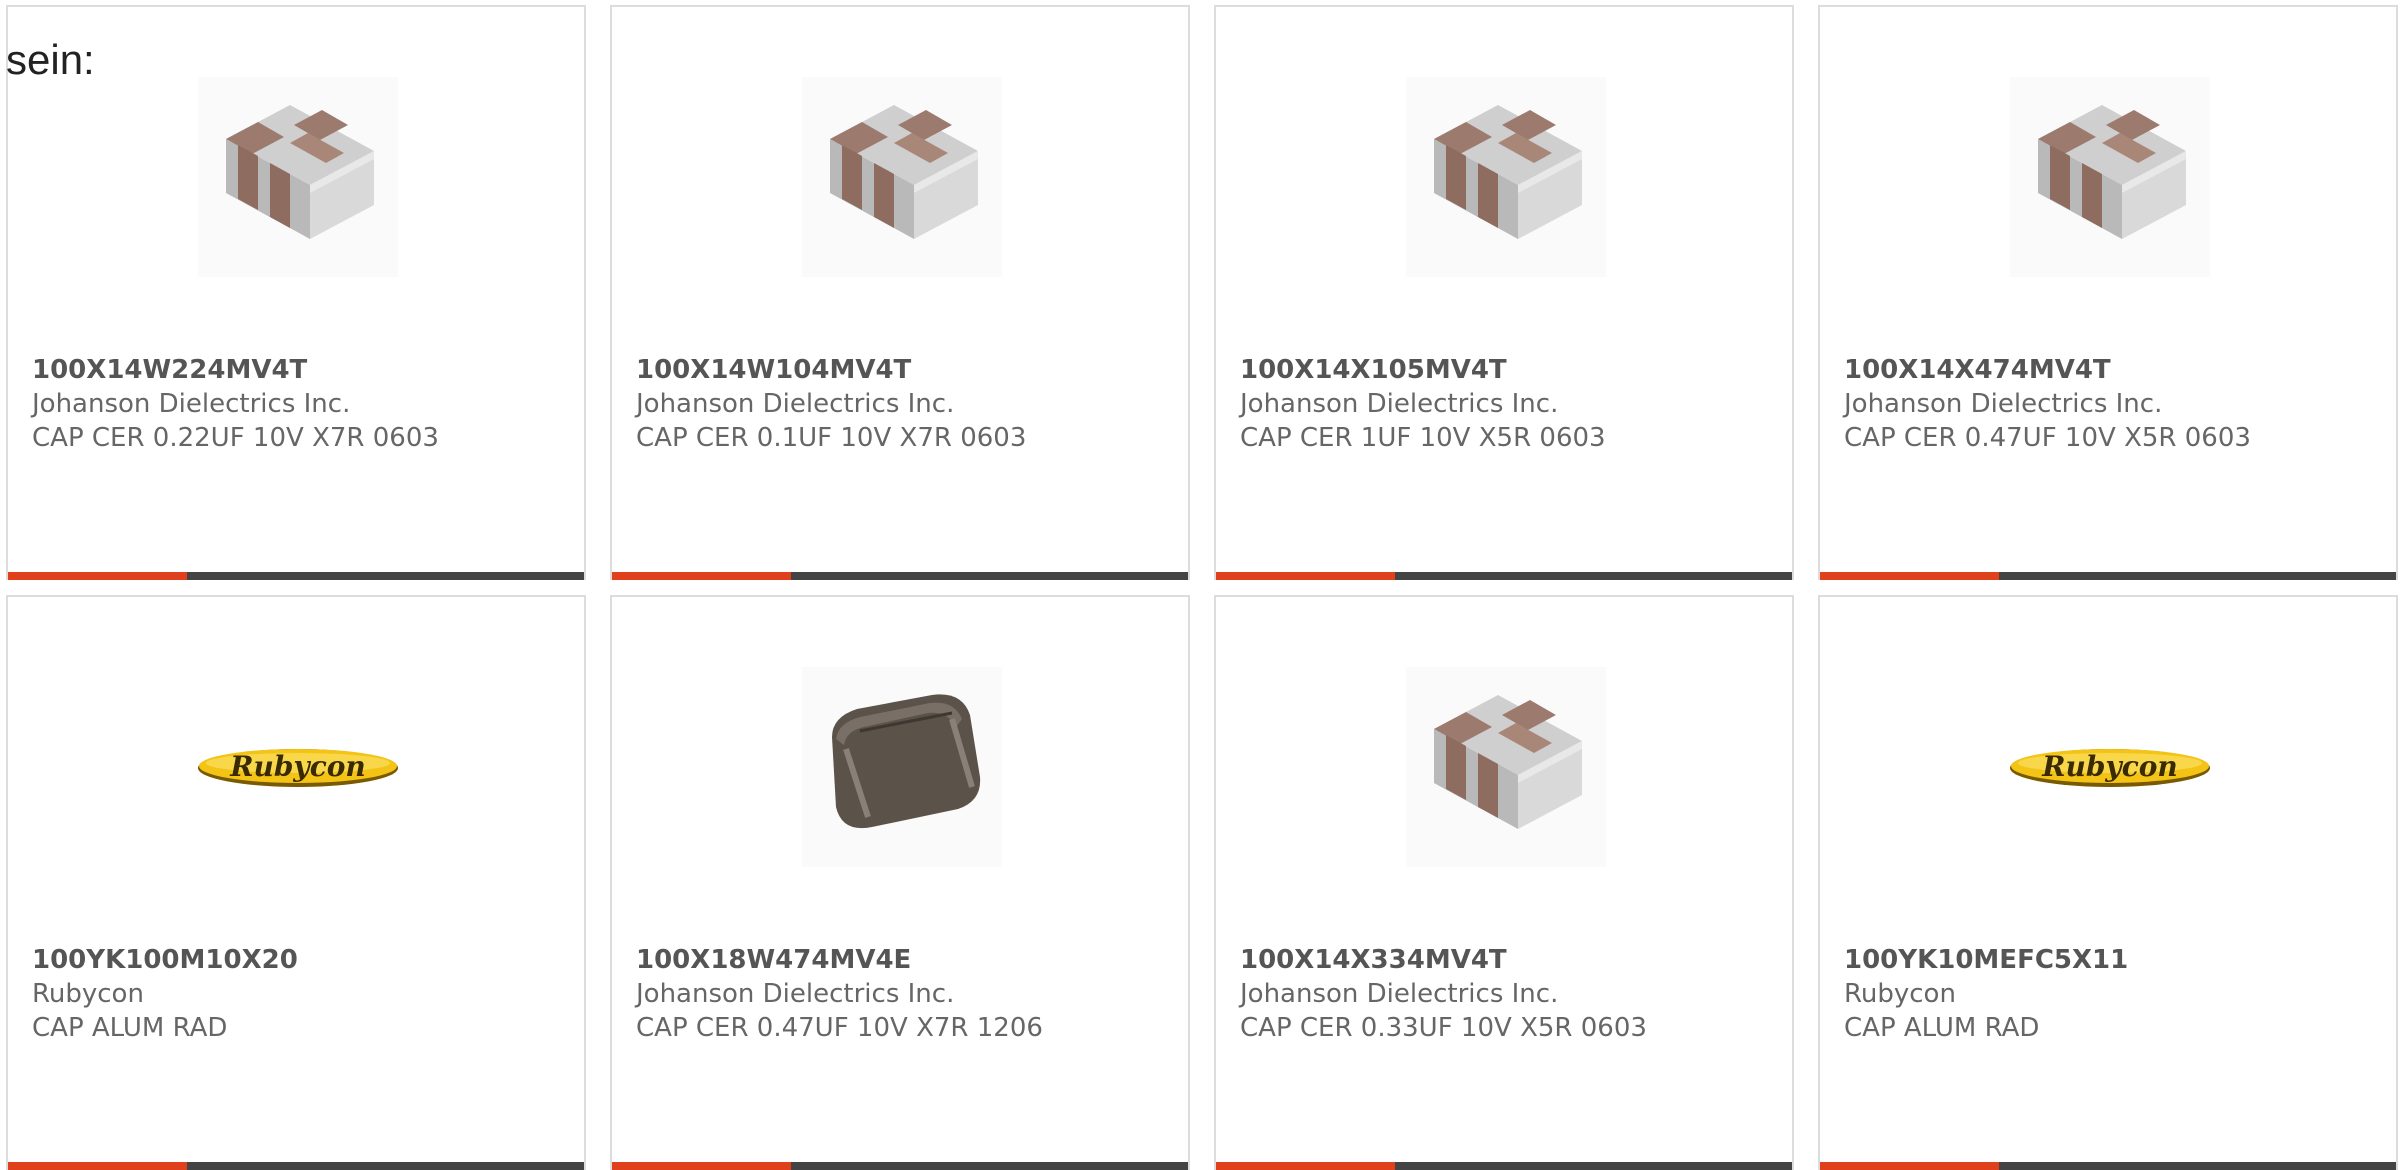 This screenshot has width=2400, height=1170. What do you see at coordinates (831, 438) in the screenshot?
I see `product-description: CAP CER 0.1UF 10V X7R 0603` at bounding box center [831, 438].